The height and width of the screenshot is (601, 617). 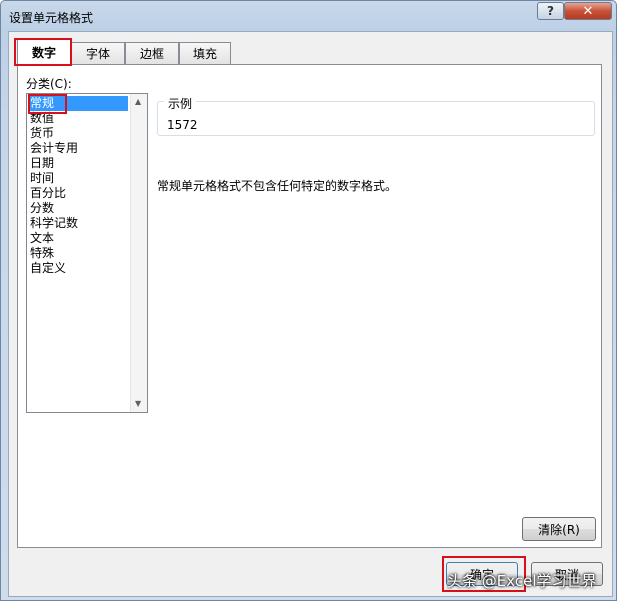 What do you see at coordinates (78, 103) in the screenshot?
I see `category-item-general: 常规` at bounding box center [78, 103].